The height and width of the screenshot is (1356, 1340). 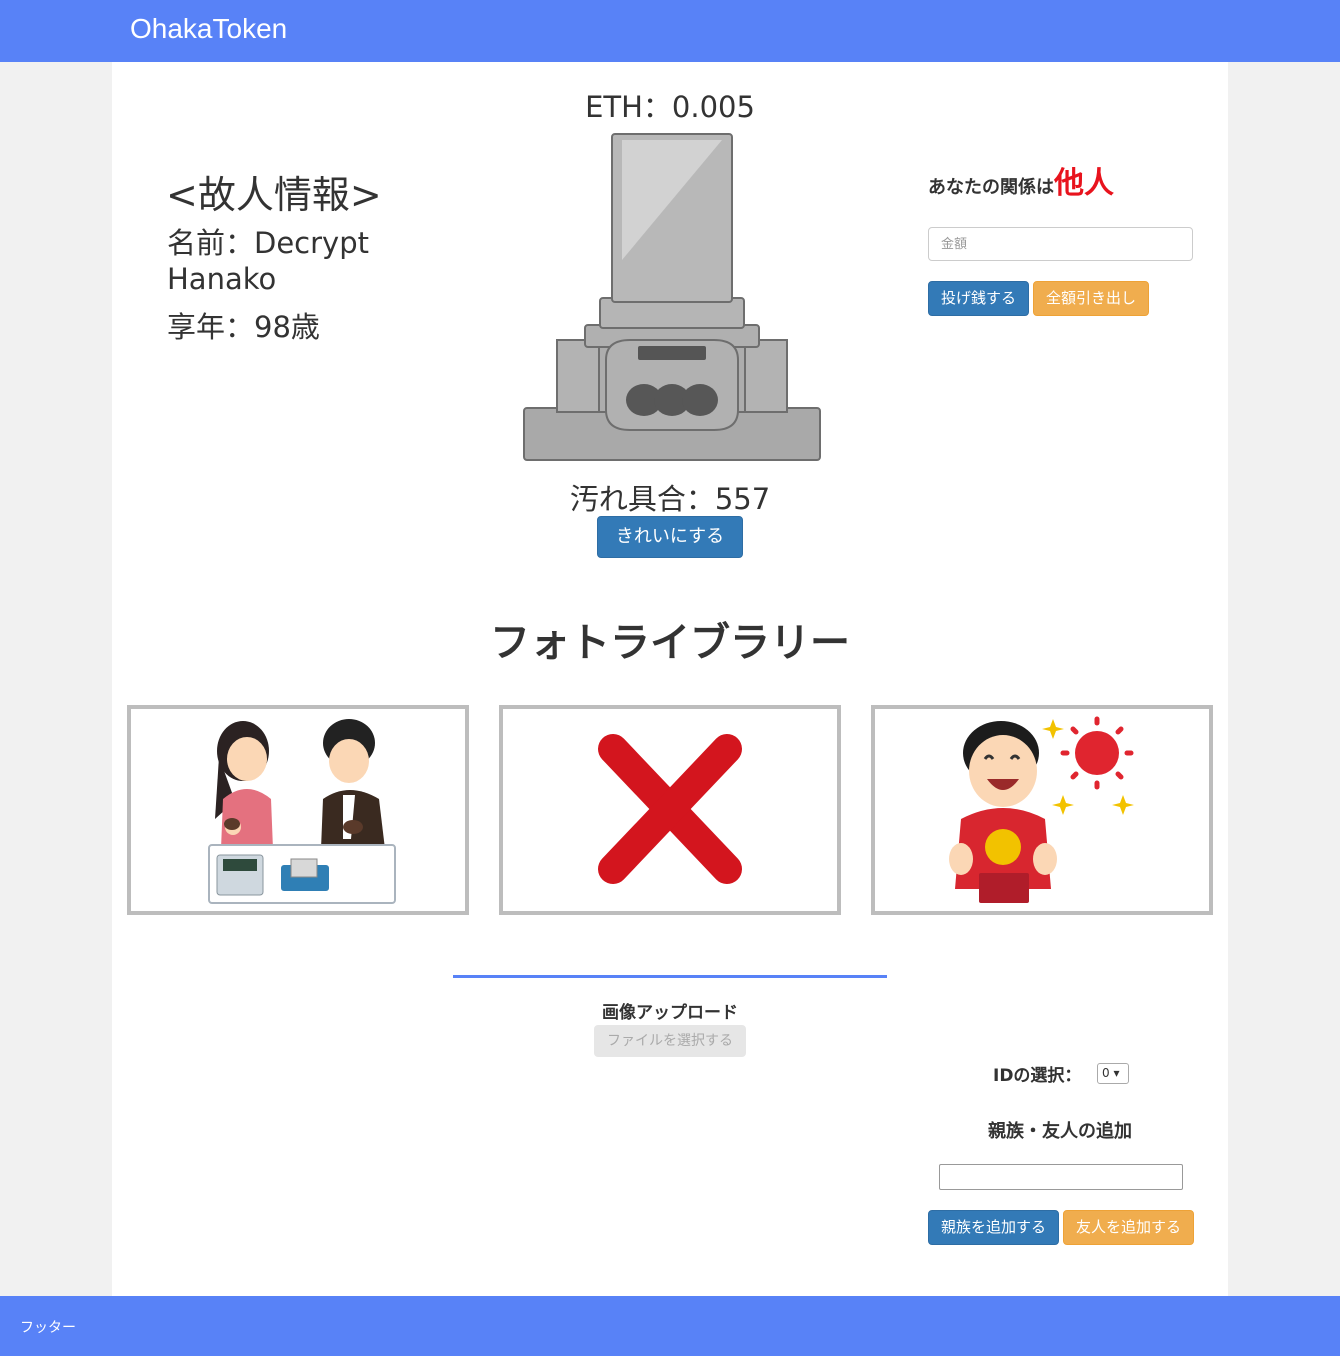 What do you see at coordinates (1128, 1227) in the screenshot?
I see `add-friend-button: 友人を追加する` at bounding box center [1128, 1227].